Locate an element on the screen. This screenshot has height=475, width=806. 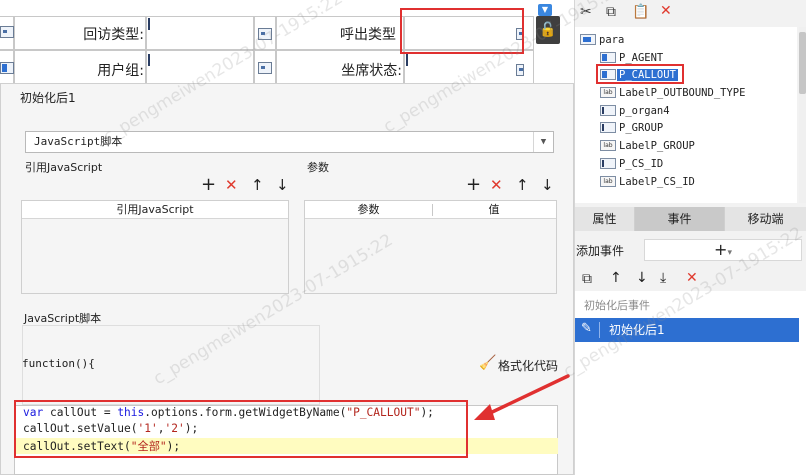
highlight-box-code is located at coordinates (241, 429).